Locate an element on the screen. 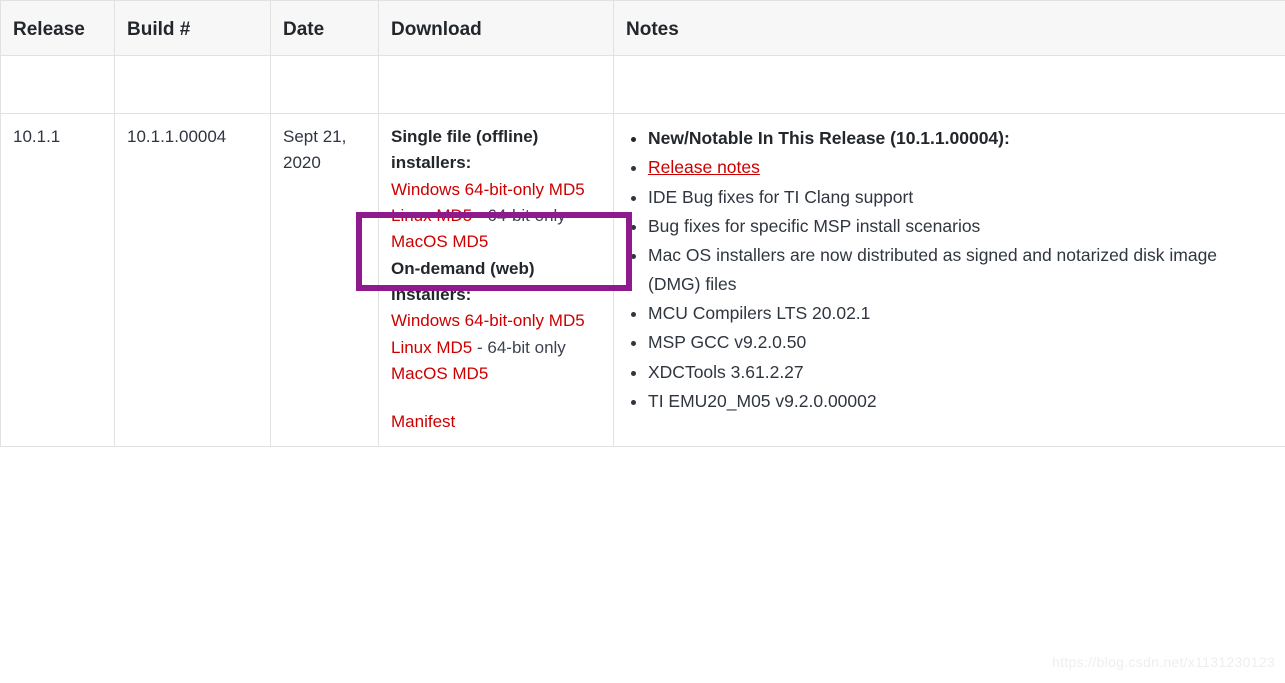  download-line-offline-windows: Windows 64-bit-only MD5 is located at coordinates (496, 190).